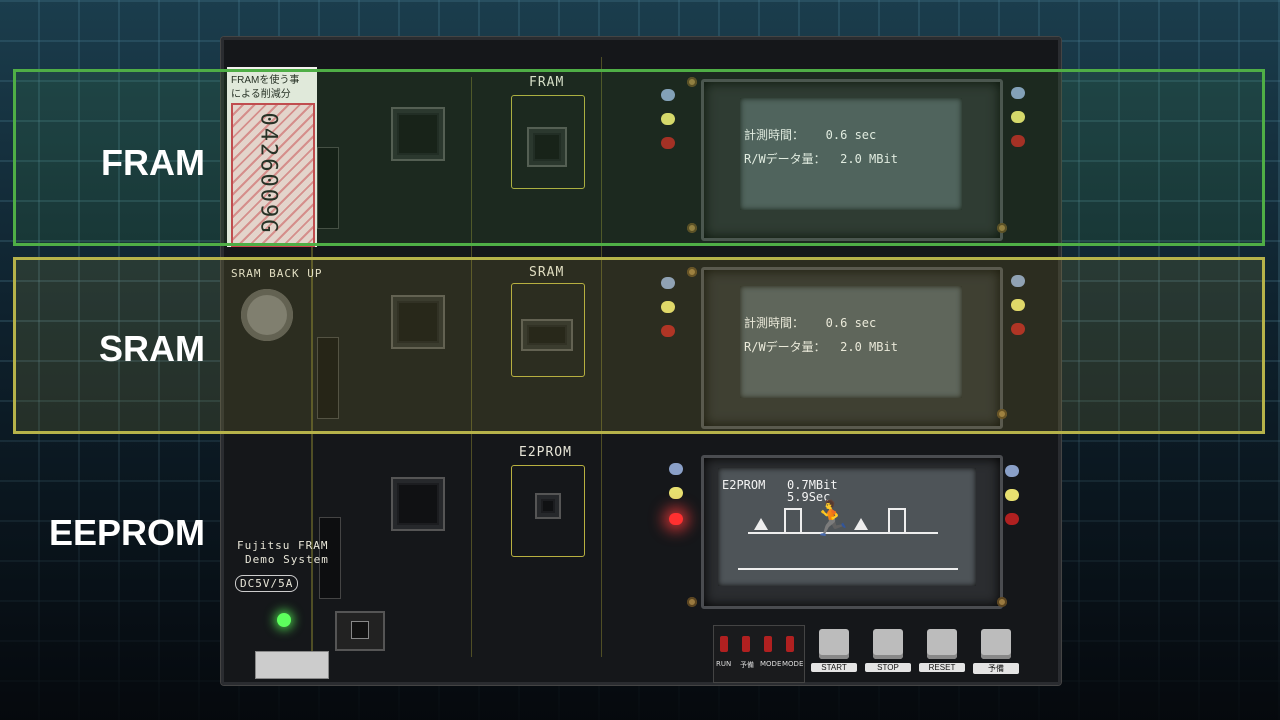  What do you see at coordinates (724, 664) in the screenshot?
I see `status-label-run: RUN` at bounding box center [724, 664].